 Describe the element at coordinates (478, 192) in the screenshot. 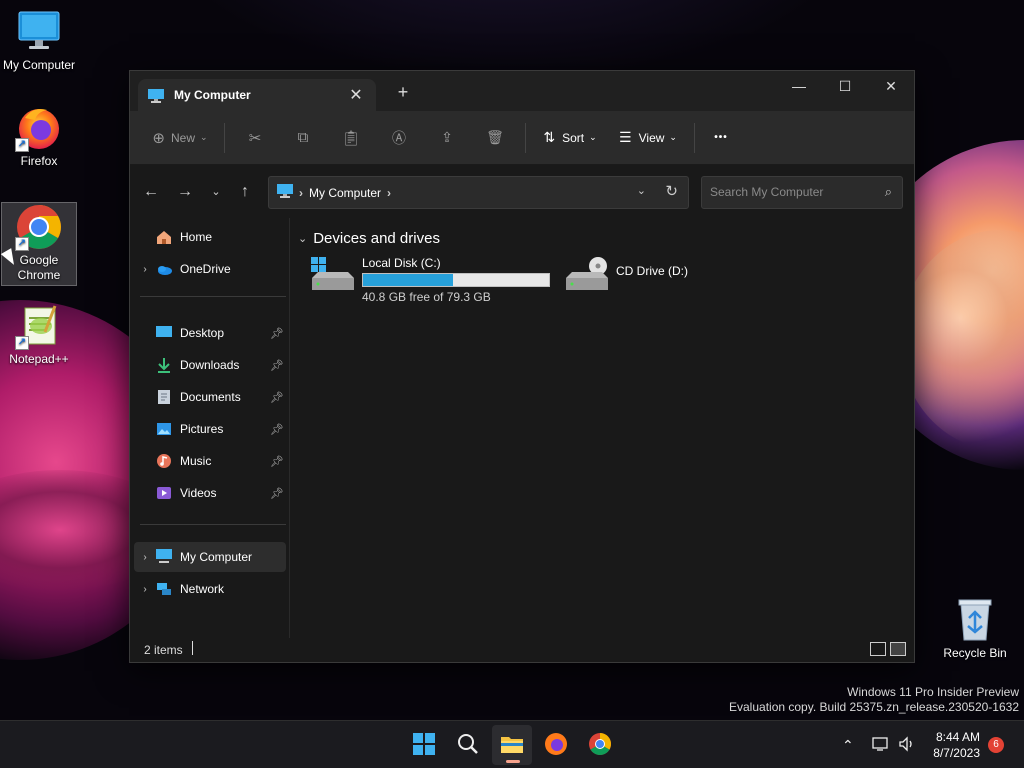

I see `address-bar: › My Computer › ⌄ ↻` at that location.